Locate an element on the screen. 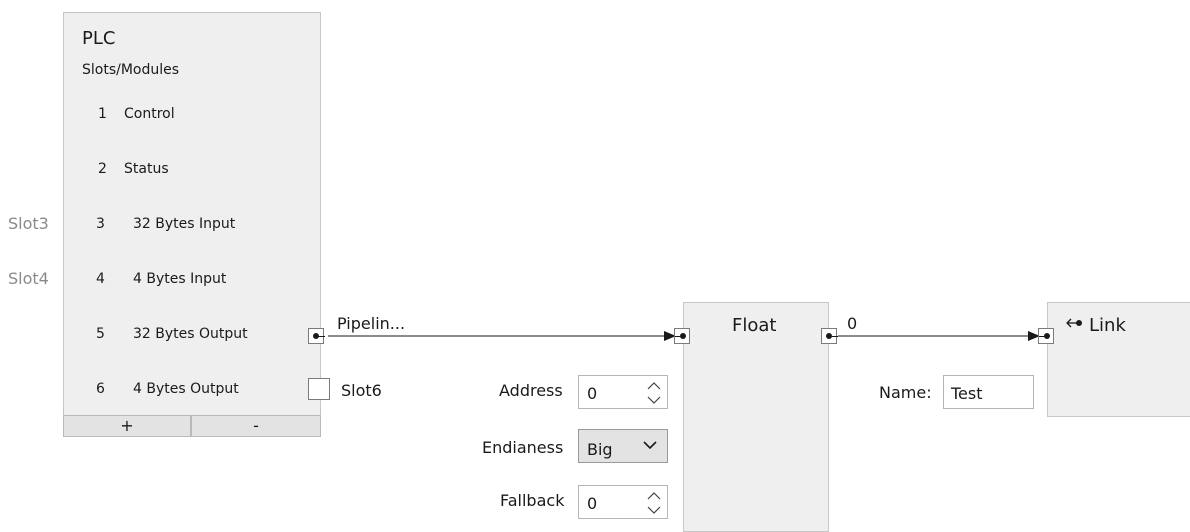 The height and width of the screenshot is (532, 1190). slot-3-number: 3 is located at coordinates (100, 224).